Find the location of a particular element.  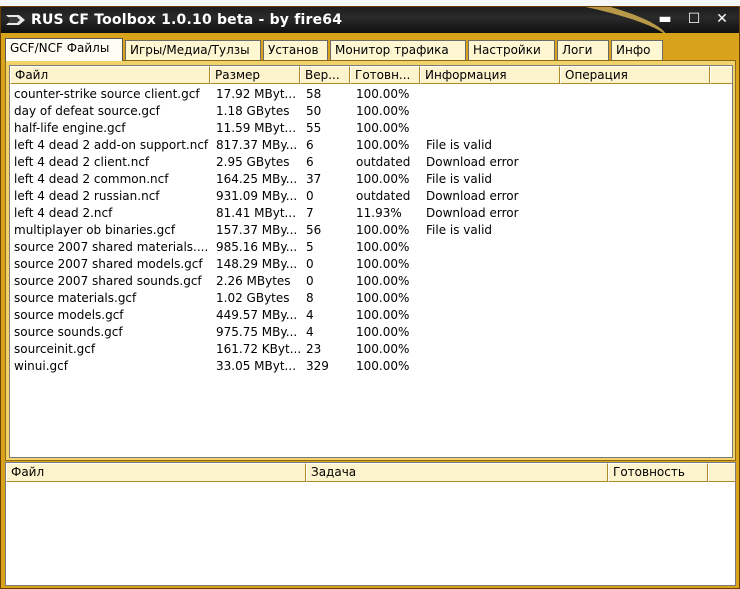

cell-file: left 4 dead 2 common.ncf is located at coordinates (91, 179).